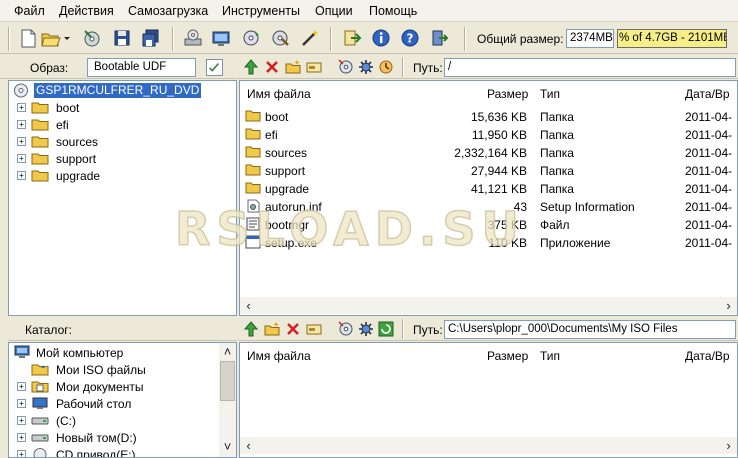 Image resolution: width=738 pixels, height=458 pixels. I want to click on tree-item: + efi, so click(117, 125).